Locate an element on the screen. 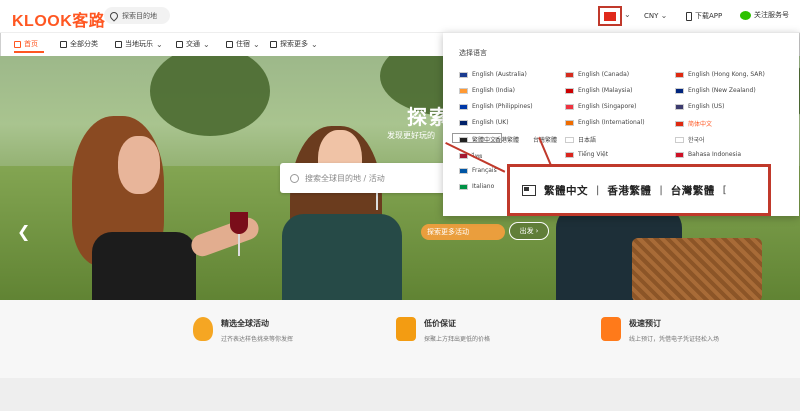 This screenshot has height=411, width=800. feature-title: 精选全球活动 is located at coordinates (245, 323).